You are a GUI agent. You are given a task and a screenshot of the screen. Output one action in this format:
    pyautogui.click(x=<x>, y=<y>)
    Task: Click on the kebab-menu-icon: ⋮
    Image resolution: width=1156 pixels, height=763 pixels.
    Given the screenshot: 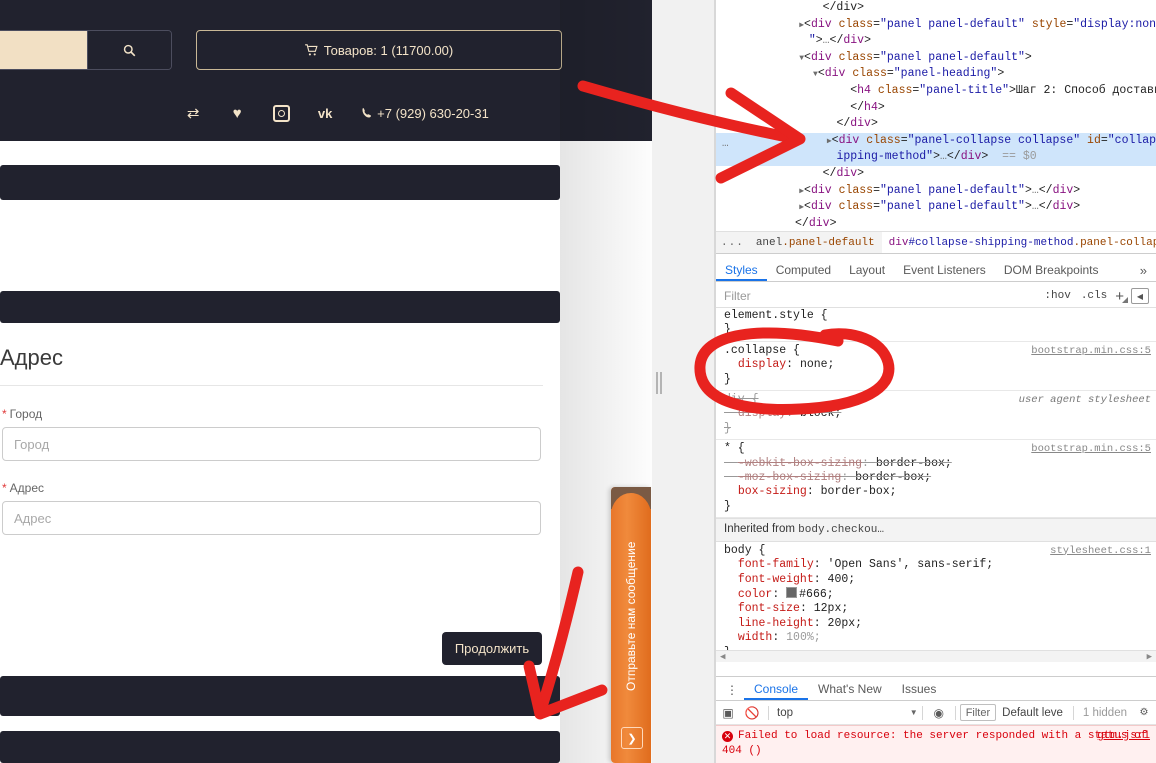 What is the action you would take?
    pyautogui.click(x=730, y=691)
    